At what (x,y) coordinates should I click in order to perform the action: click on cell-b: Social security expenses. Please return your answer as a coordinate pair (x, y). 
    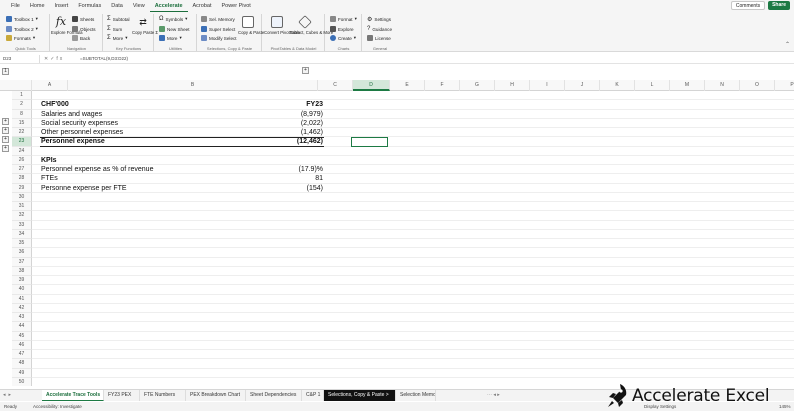
    Looking at the image, I should click on (79, 123).